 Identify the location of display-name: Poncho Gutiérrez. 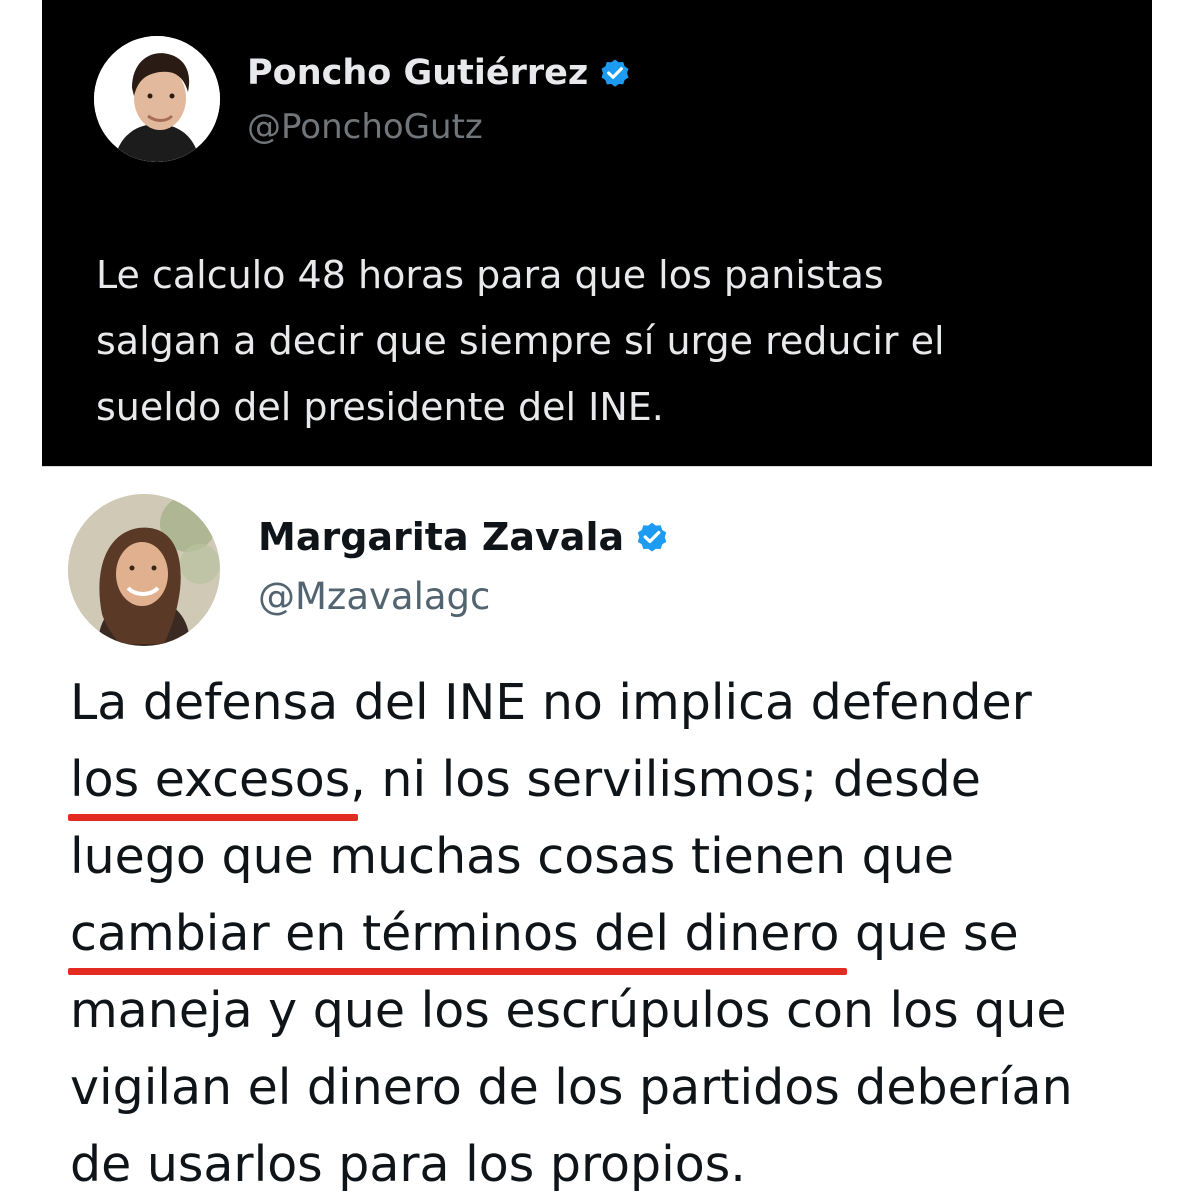
(439, 73).